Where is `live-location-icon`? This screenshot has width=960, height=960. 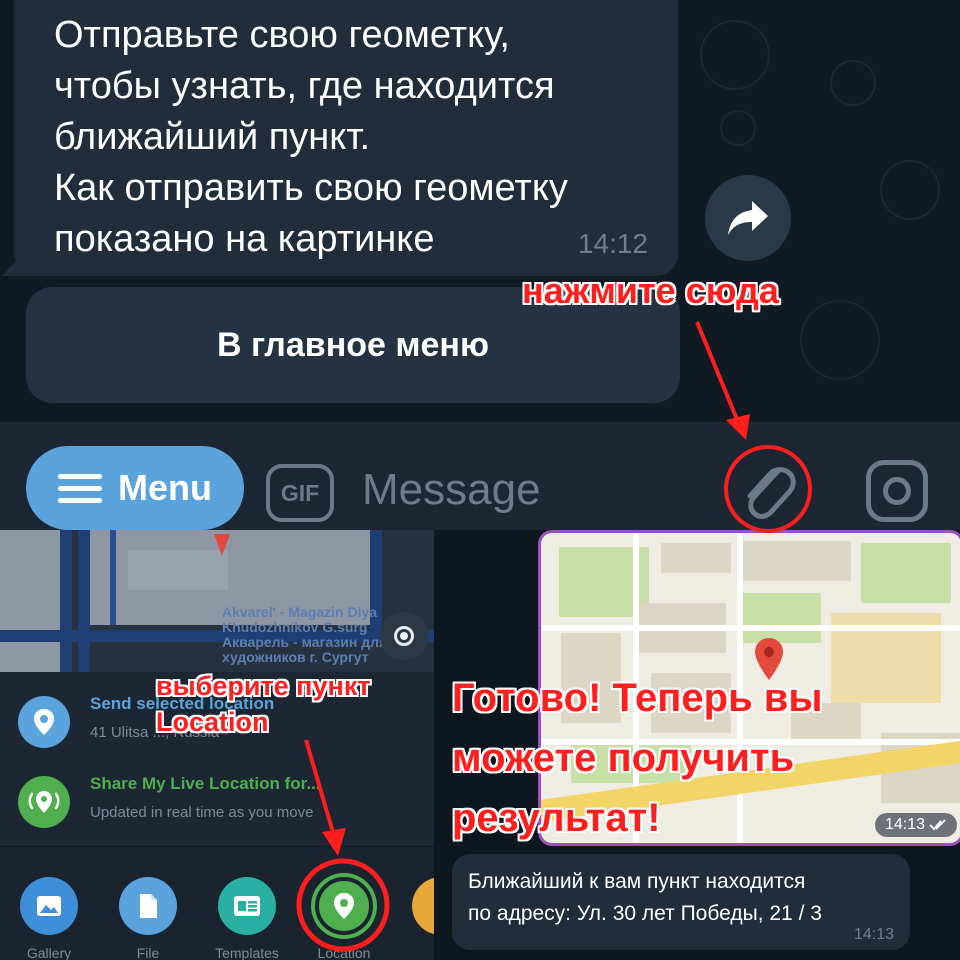
live-location-icon is located at coordinates (44, 802).